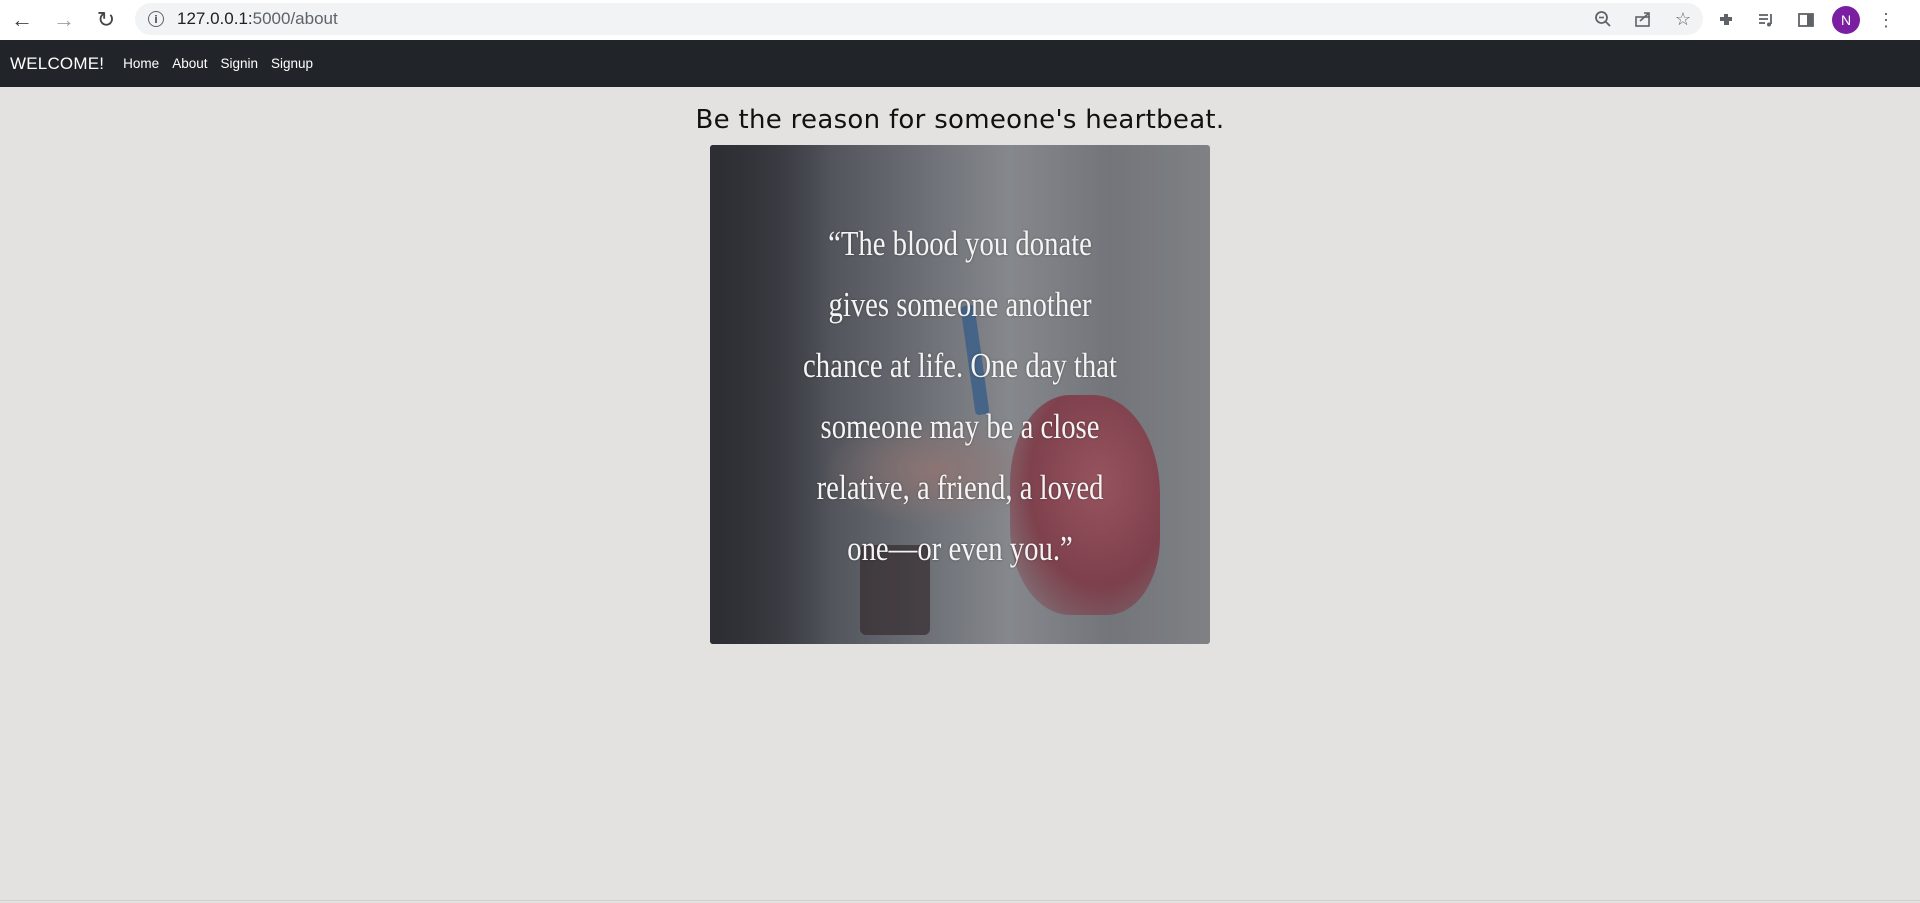 This screenshot has width=1920, height=903. What do you see at coordinates (960, 120) in the screenshot?
I see `page-headline: Be the reason for someone's heartbeat.` at bounding box center [960, 120].